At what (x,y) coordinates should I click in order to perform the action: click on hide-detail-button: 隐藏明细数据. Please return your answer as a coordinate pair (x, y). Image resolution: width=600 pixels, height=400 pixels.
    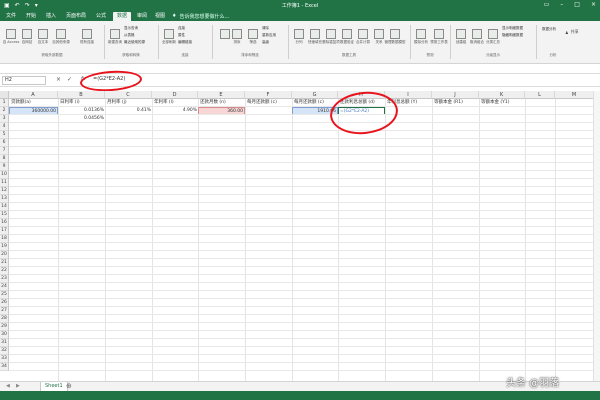
    Looking at the image, I should click on (512, 37).